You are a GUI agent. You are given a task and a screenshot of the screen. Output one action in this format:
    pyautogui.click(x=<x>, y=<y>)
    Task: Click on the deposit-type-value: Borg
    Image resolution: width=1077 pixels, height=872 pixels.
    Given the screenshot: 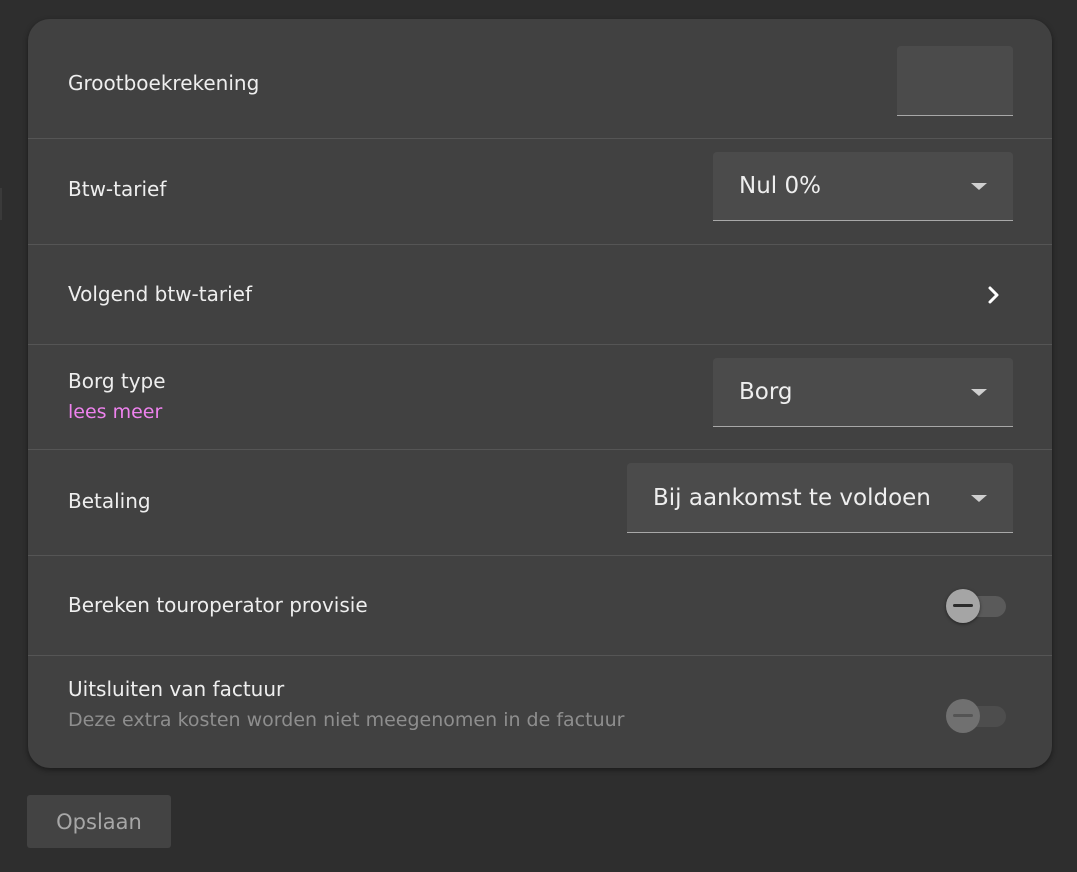 What is the action you would take?
    pyautogui.click(x=766, y=392)
    